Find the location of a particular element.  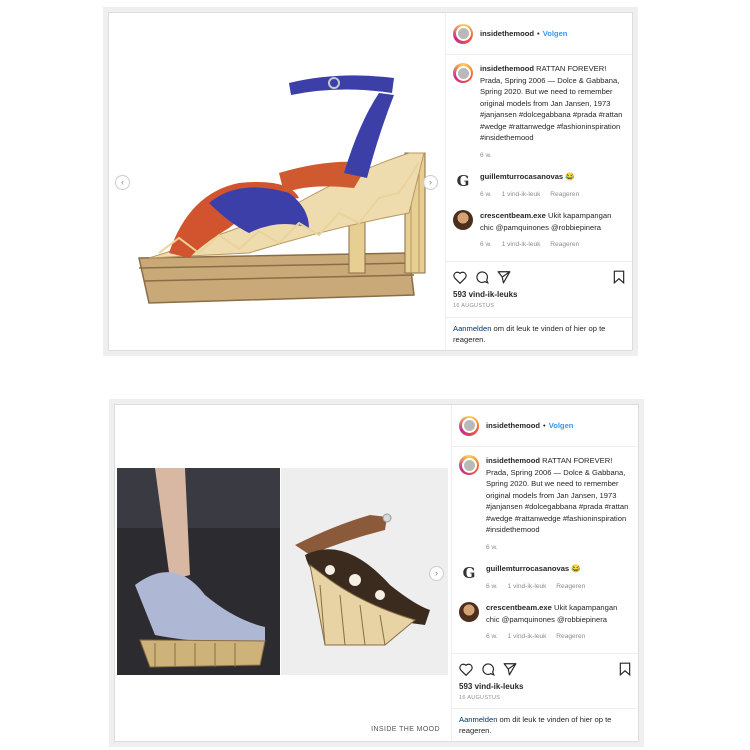

watermark: INSIDE THE MOOD is located at coordinates (405, 729).